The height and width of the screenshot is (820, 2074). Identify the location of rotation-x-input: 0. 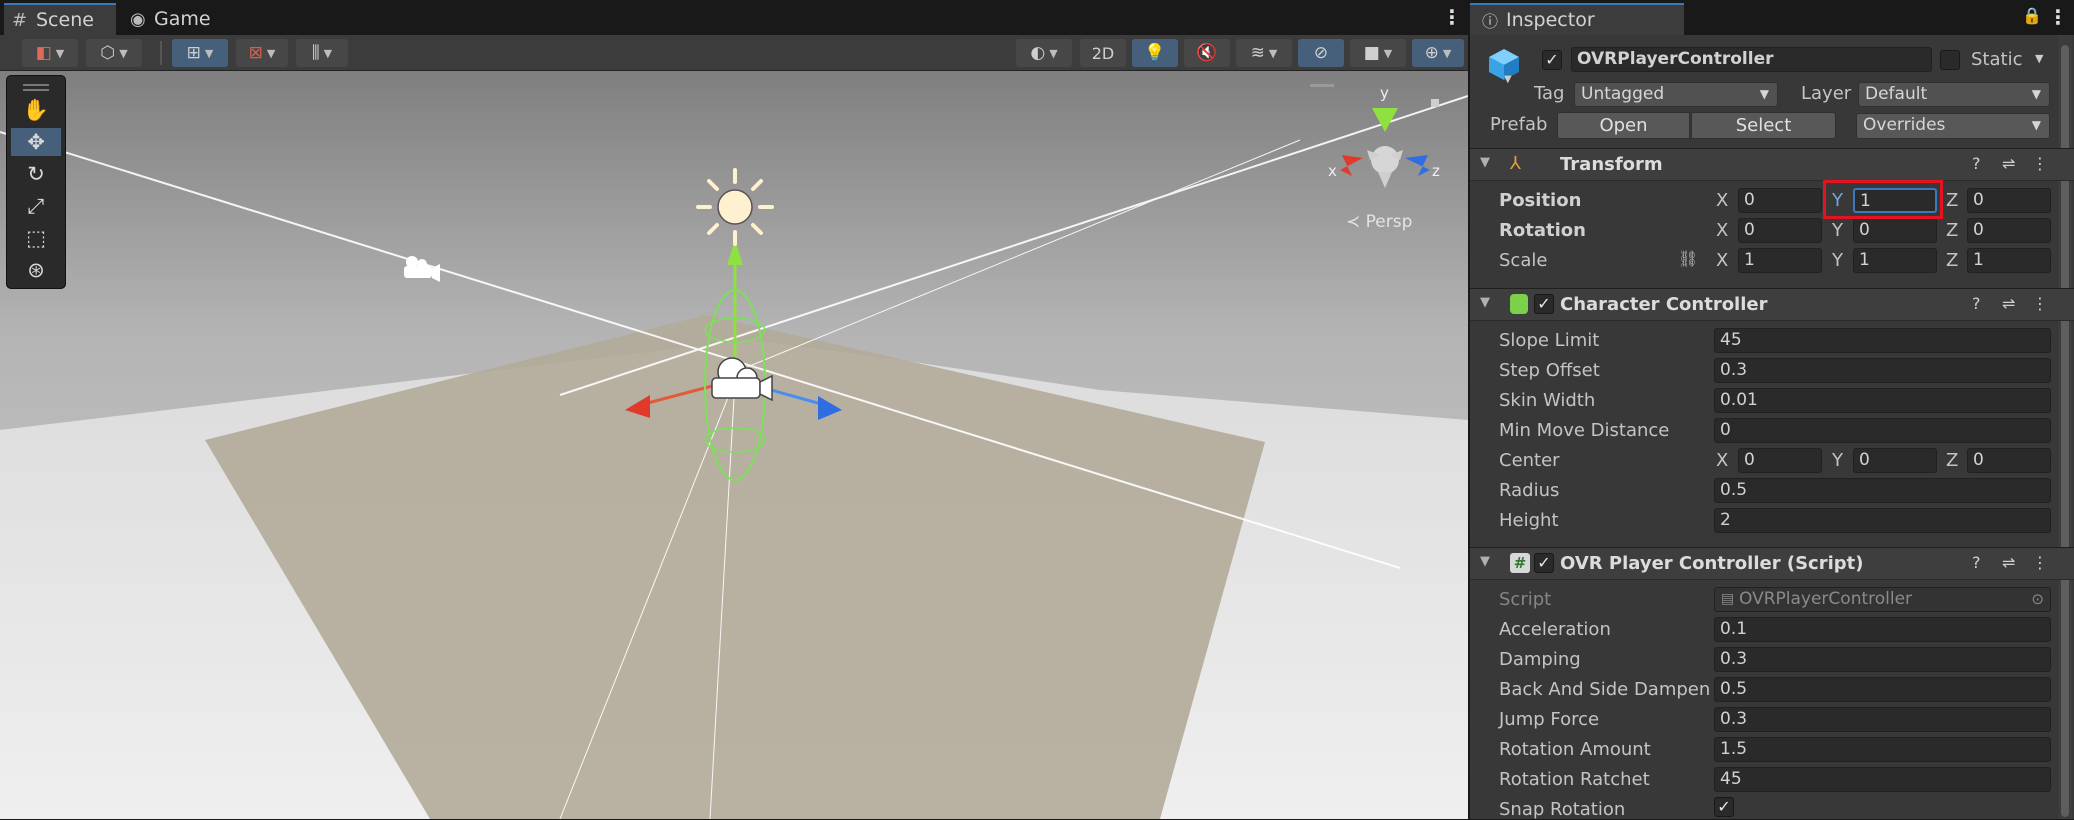
(1780, 230).